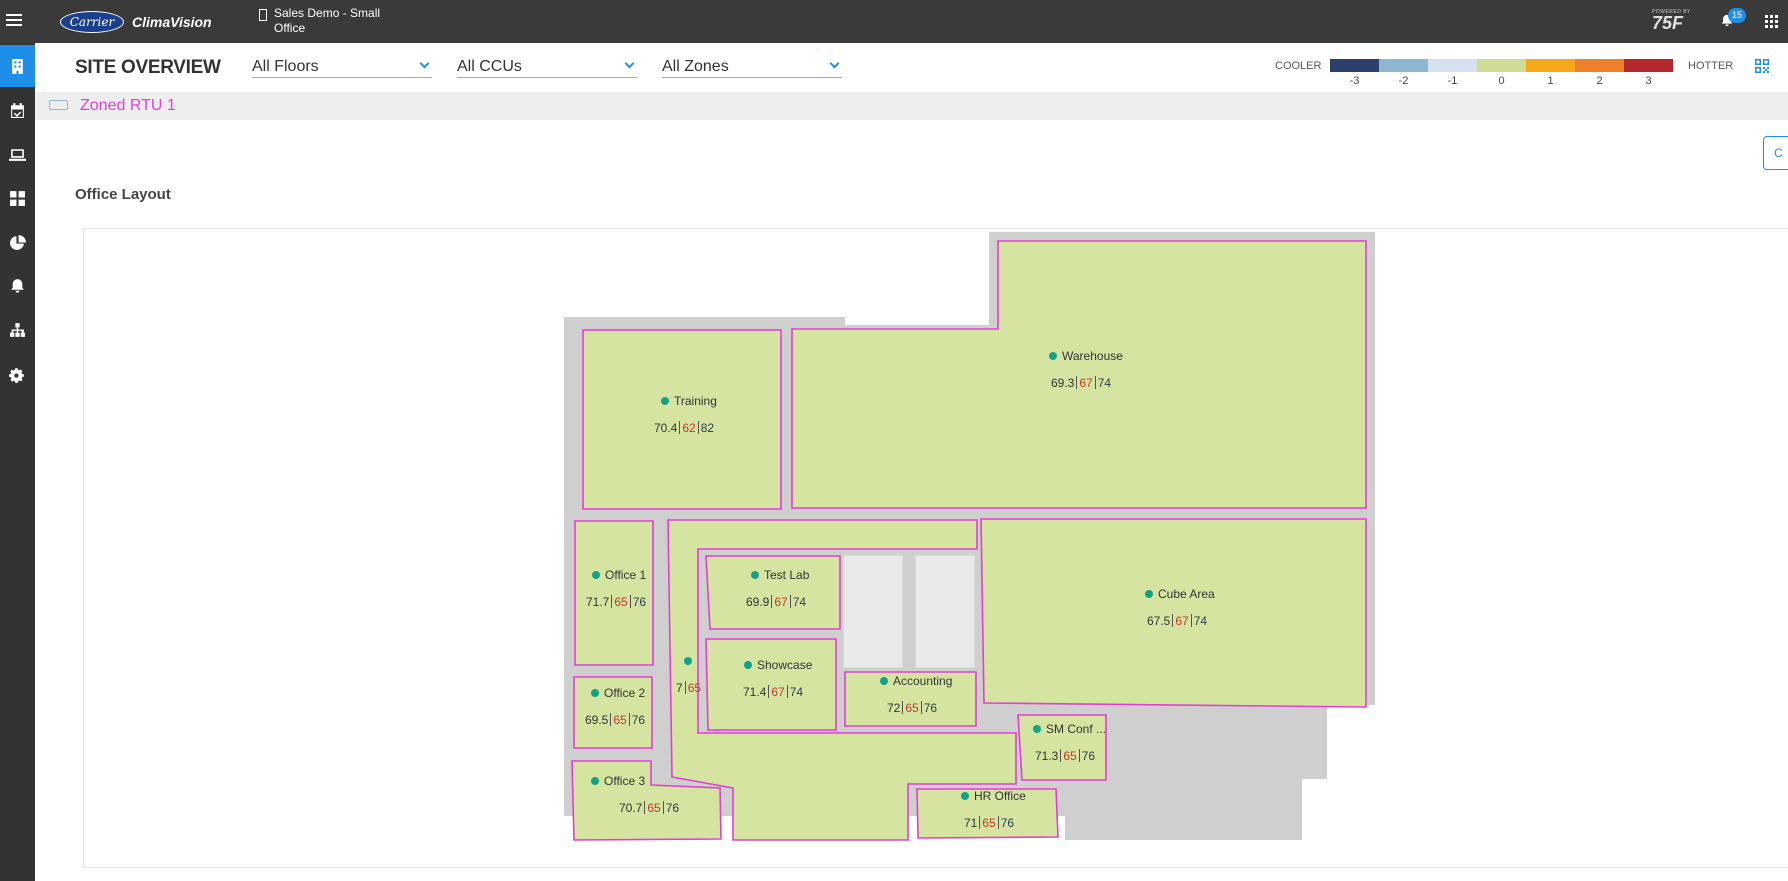 The width and height of the screenshot is (1788, 881). I want to click on zone-warehouse, so click(1079, 374).